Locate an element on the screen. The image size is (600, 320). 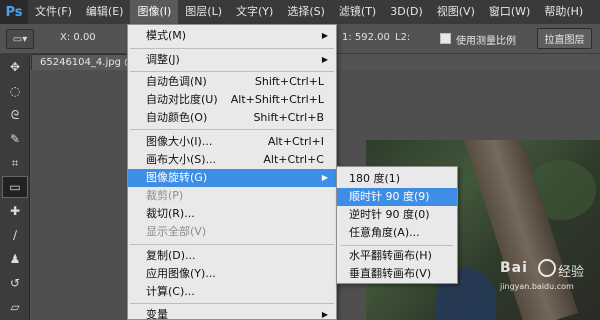
watermark-logo-text: Bai is located at coordinates (514, 268).